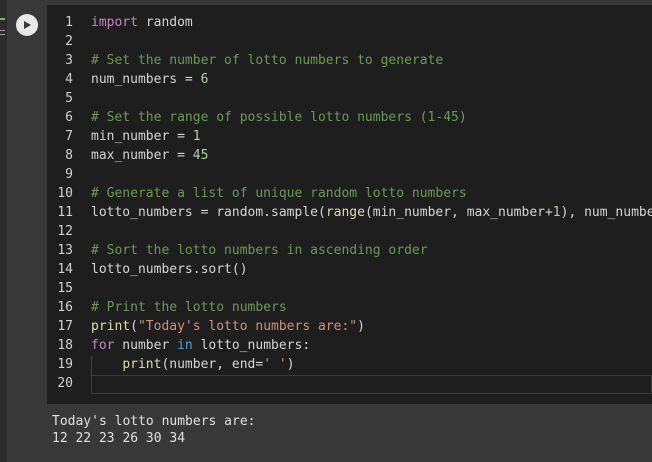 The height and width of the screenshot is (462, 652). Describe the element at coordinates (65, 288) in the screenshot. I see `line-number: 15` at that location.